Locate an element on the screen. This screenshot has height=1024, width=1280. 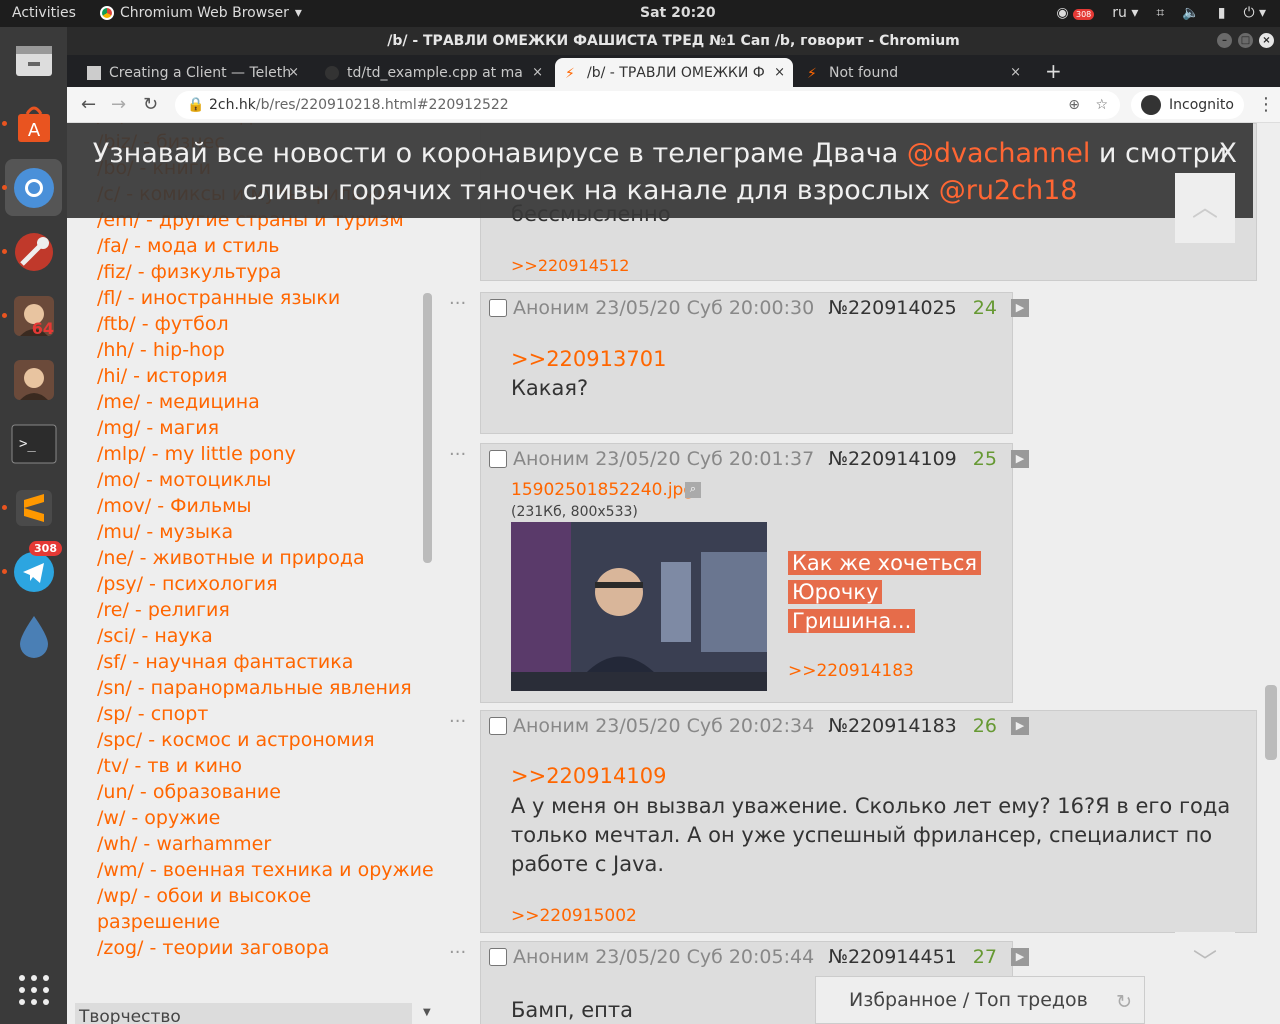
board-link: /mg/ - магия is located at coordinates (158, 428).